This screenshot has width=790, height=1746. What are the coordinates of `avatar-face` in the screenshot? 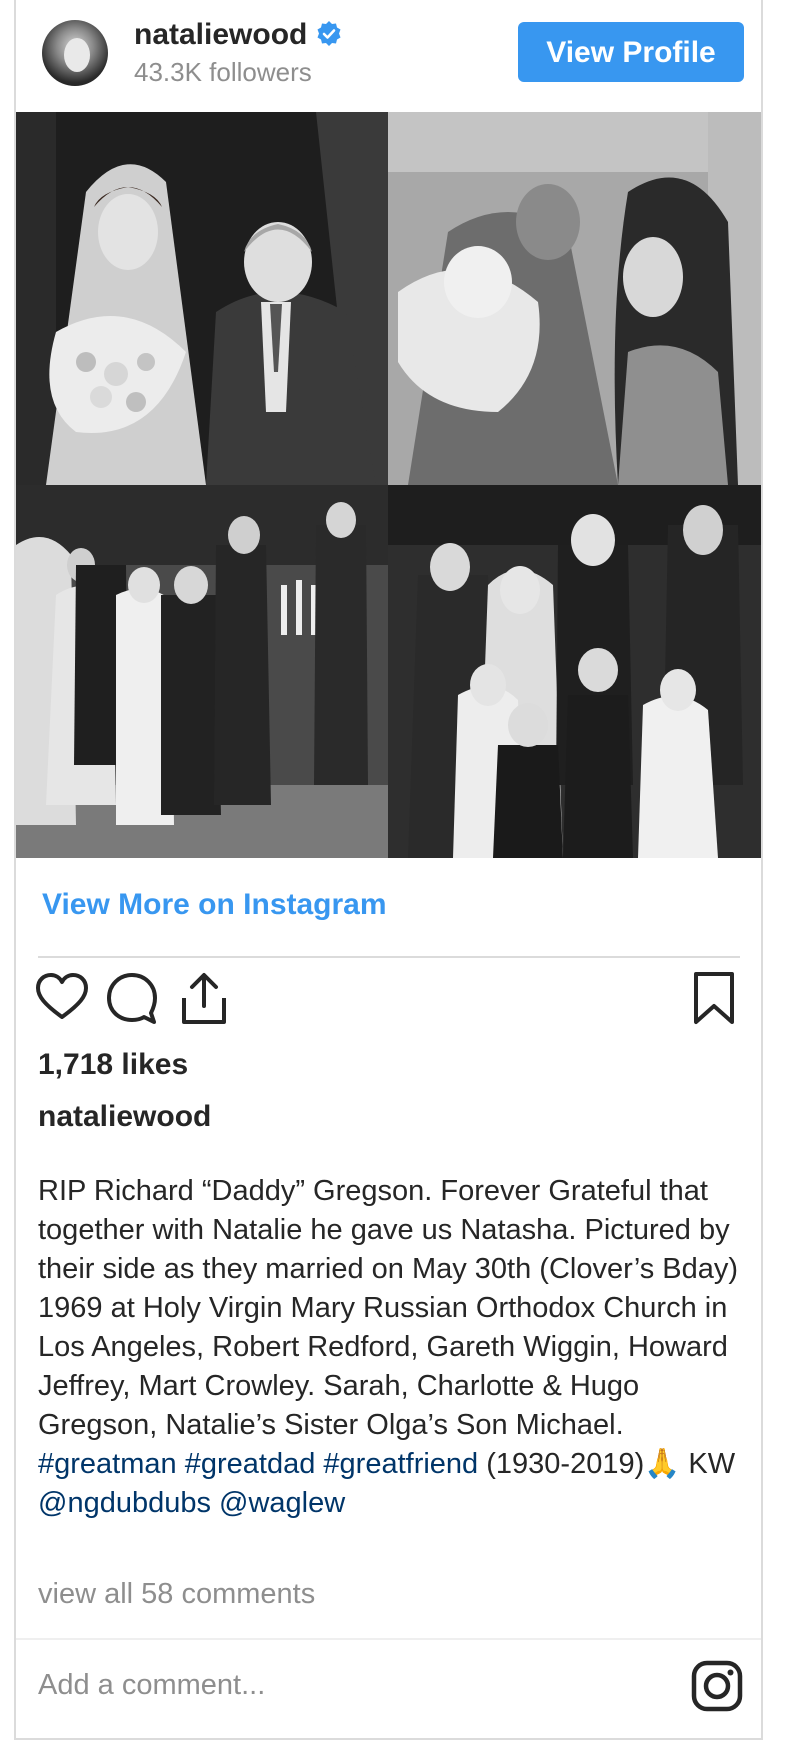 It's located at (77, 55).